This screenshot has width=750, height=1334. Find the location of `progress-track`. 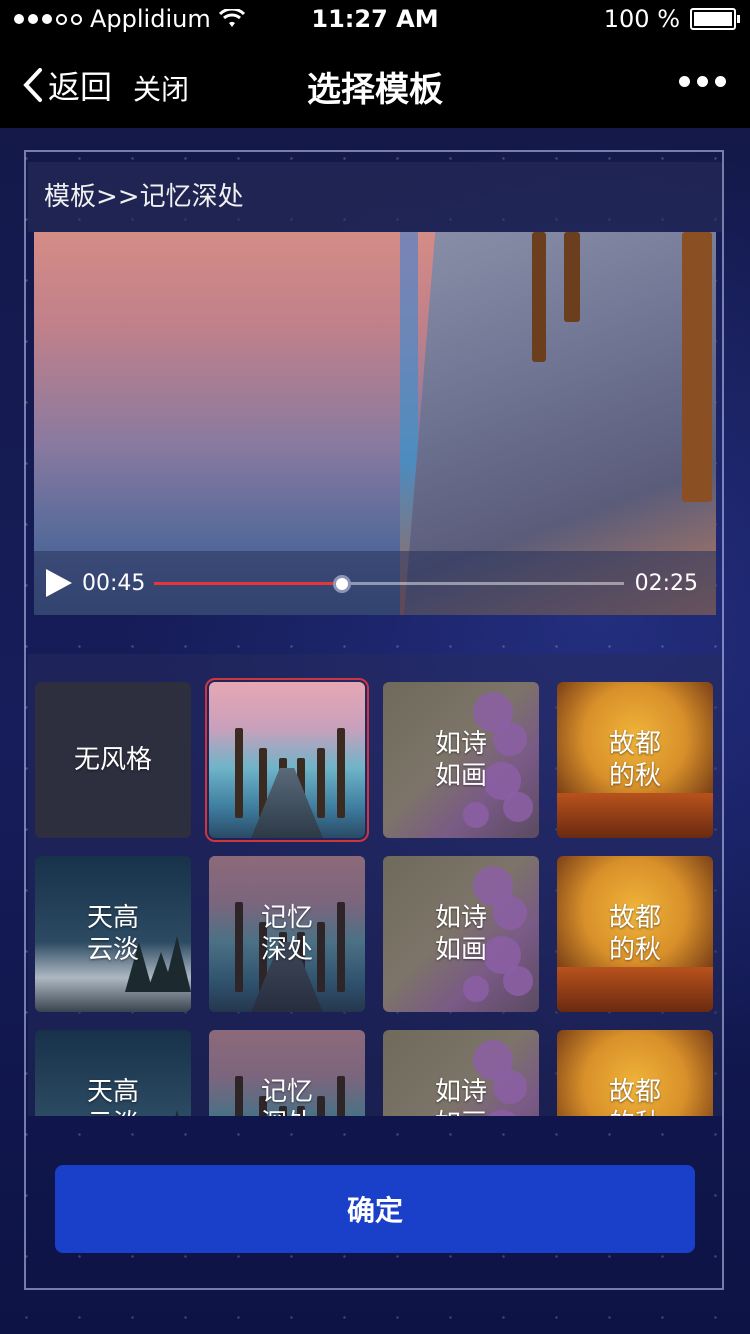

progress-track is located at coordinates (389, 584).